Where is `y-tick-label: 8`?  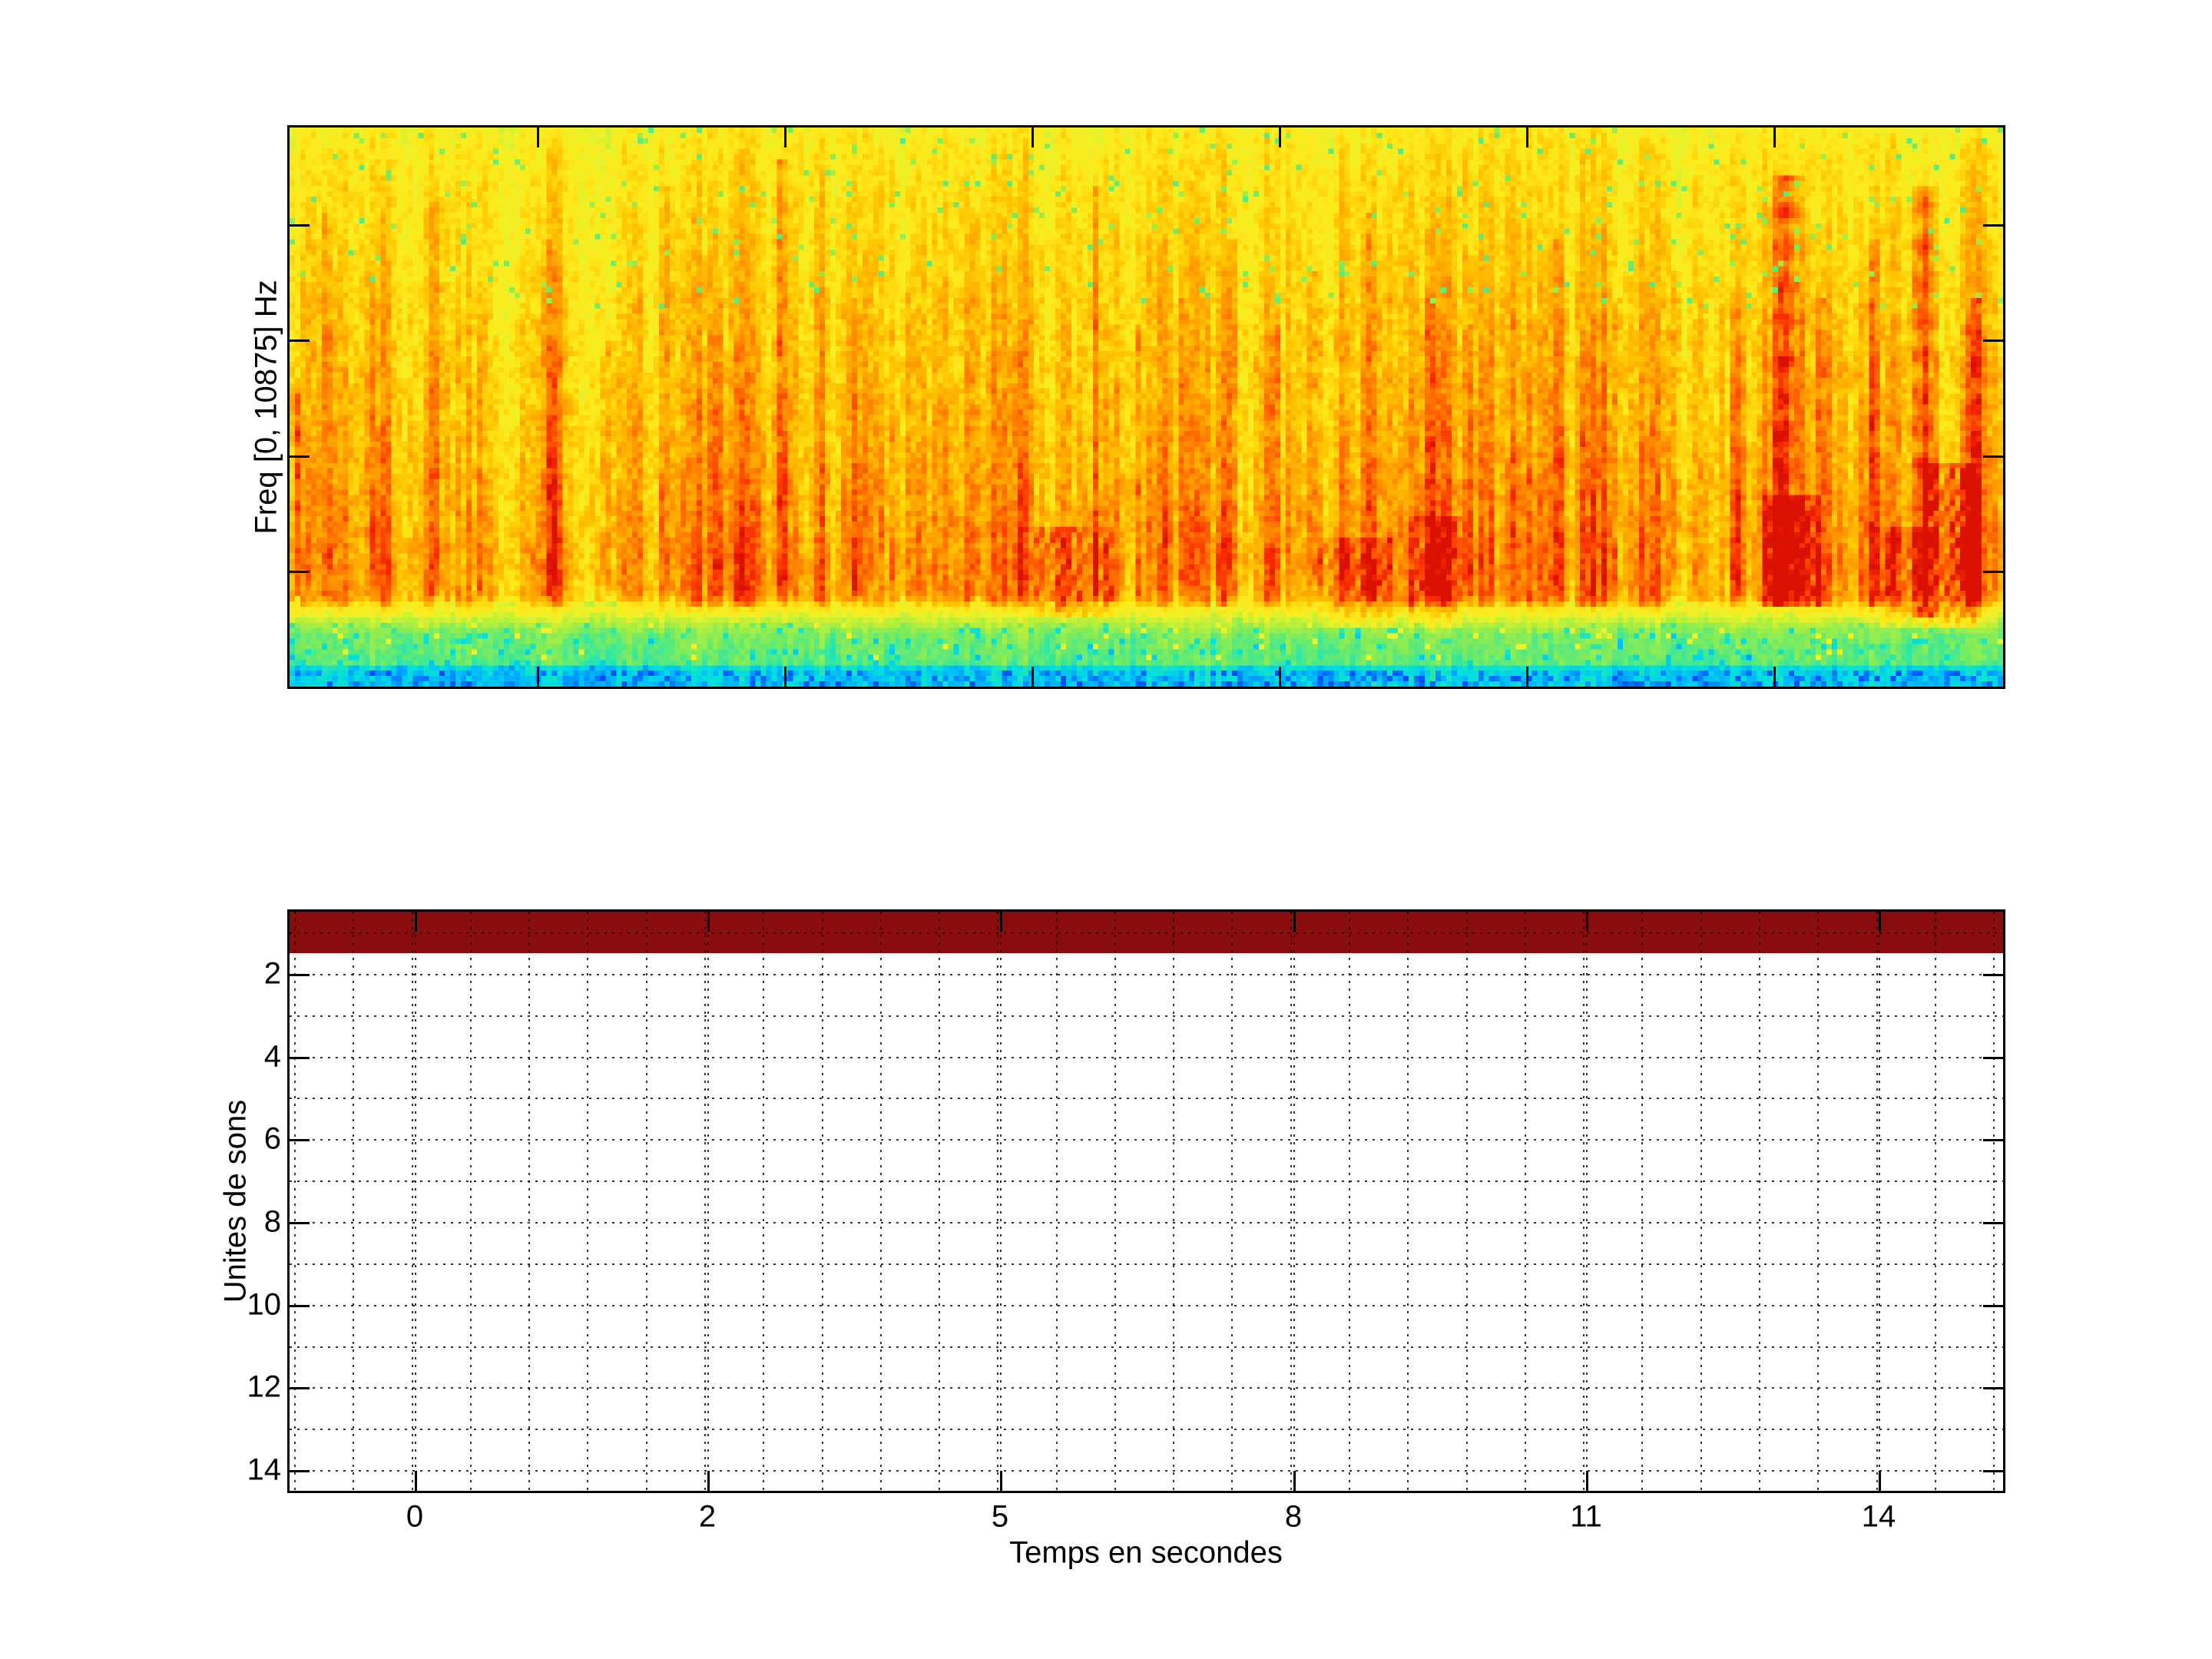 y-tick-label: 8 is located at coordinates (272, 1221).